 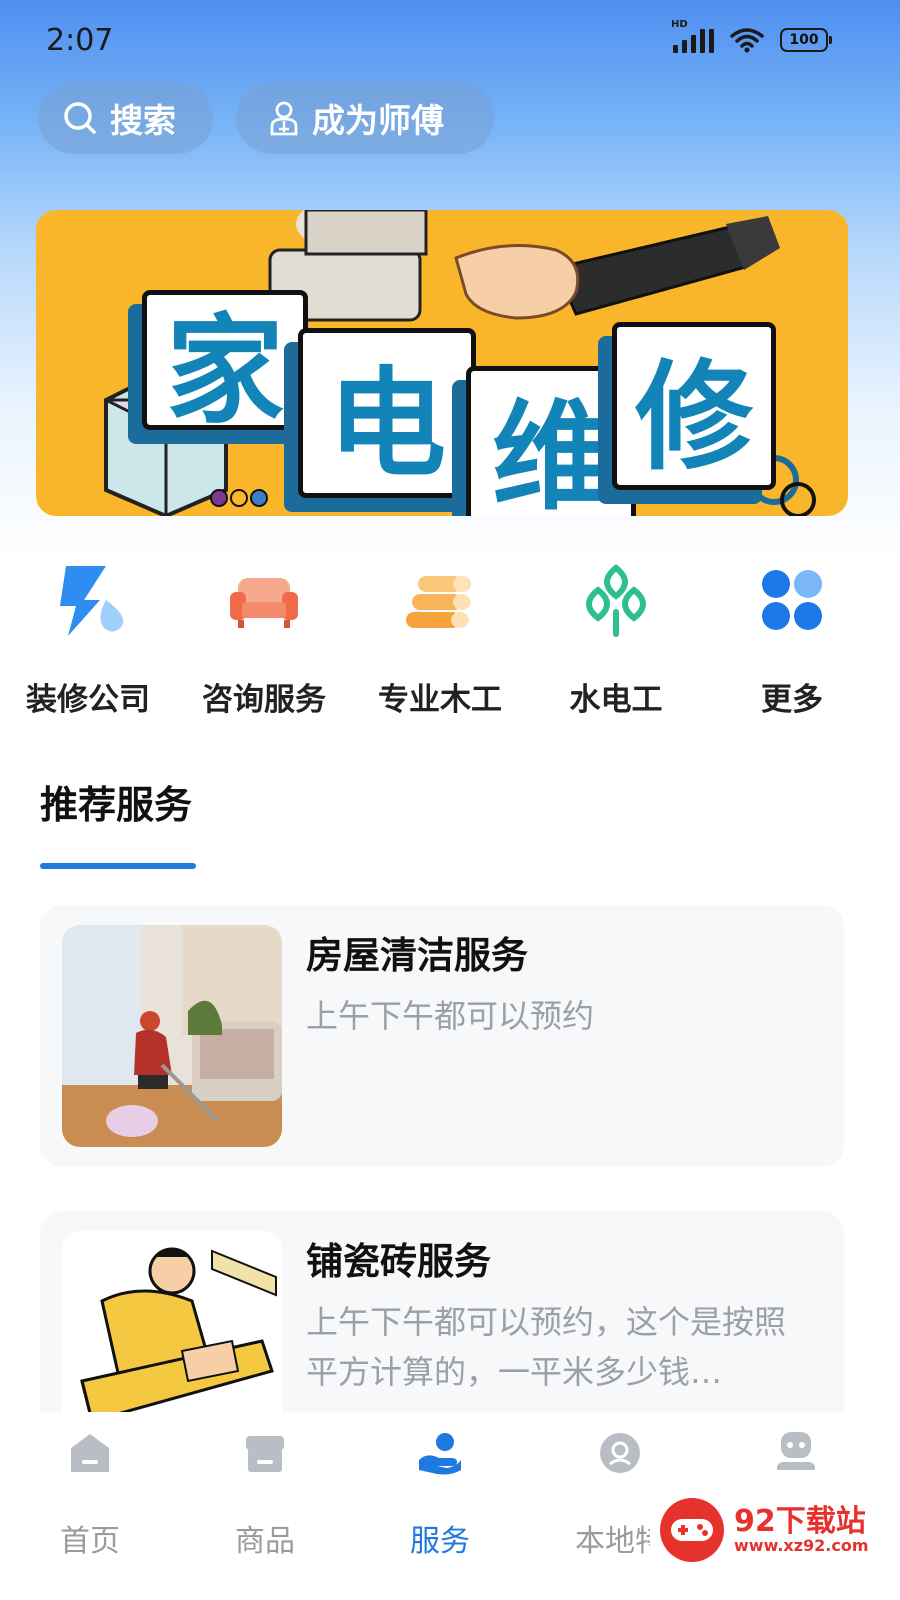 I want to click on tab-home: 首页, so click(x=90, y=1495).